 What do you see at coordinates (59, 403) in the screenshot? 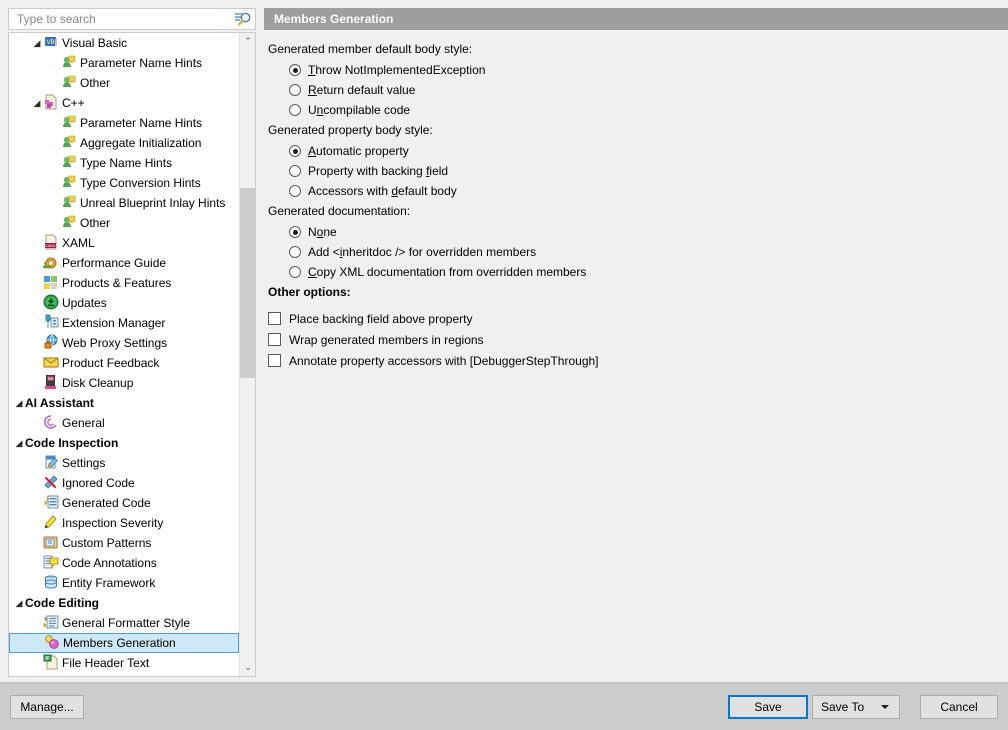
I see `tree-item-label: AI Assistant` at bounding box center [59, 403].